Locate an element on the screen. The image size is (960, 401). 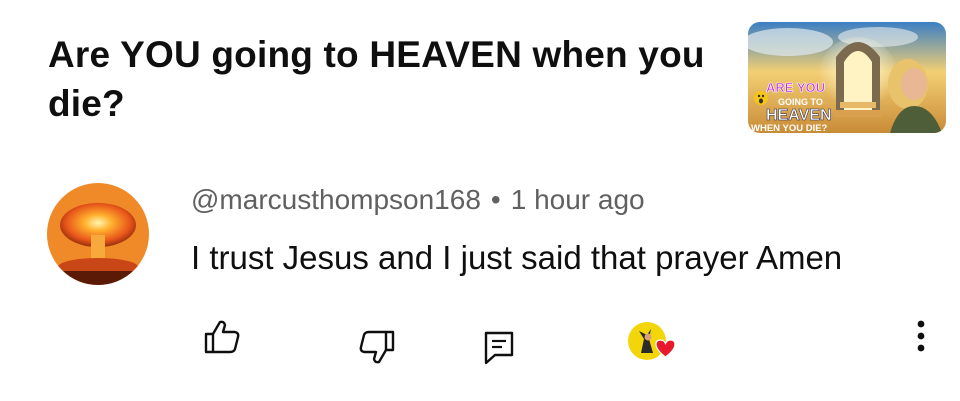
reply-button is located at coordinates (499, 348).